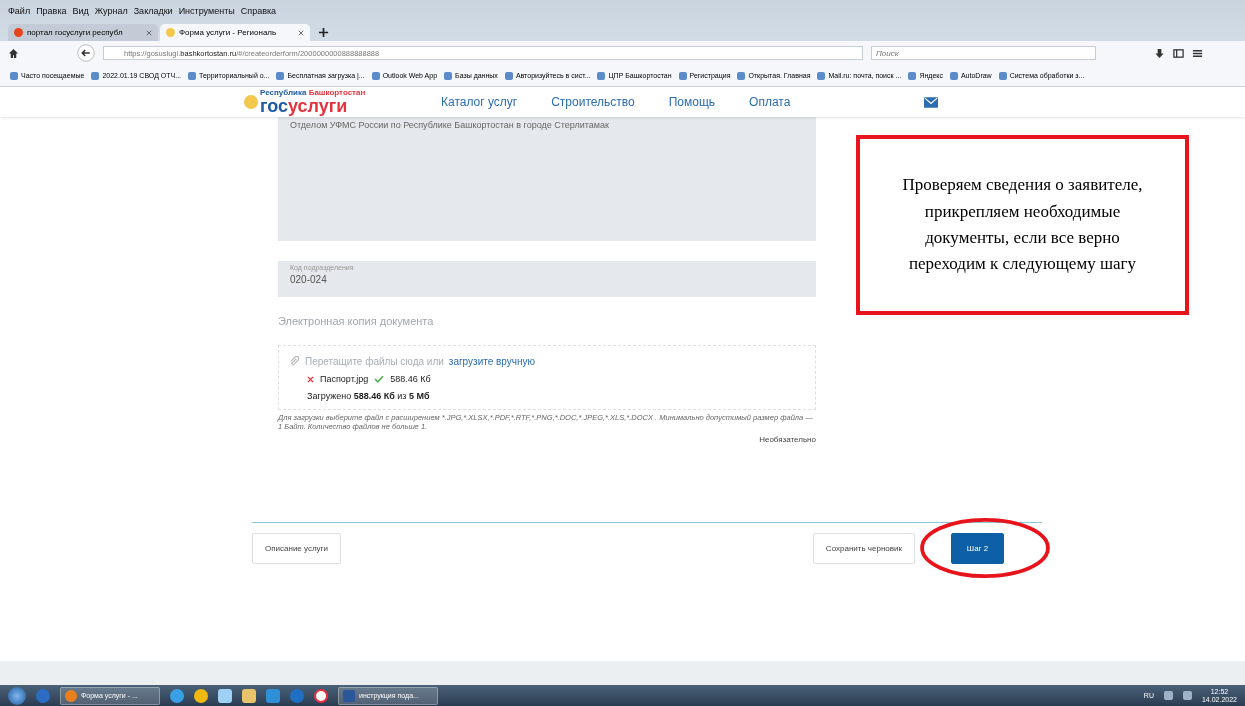 The width and height of the screenshot is (1245, 706). I want to click on next-step-button: Шаг 2, so click(977, 549).